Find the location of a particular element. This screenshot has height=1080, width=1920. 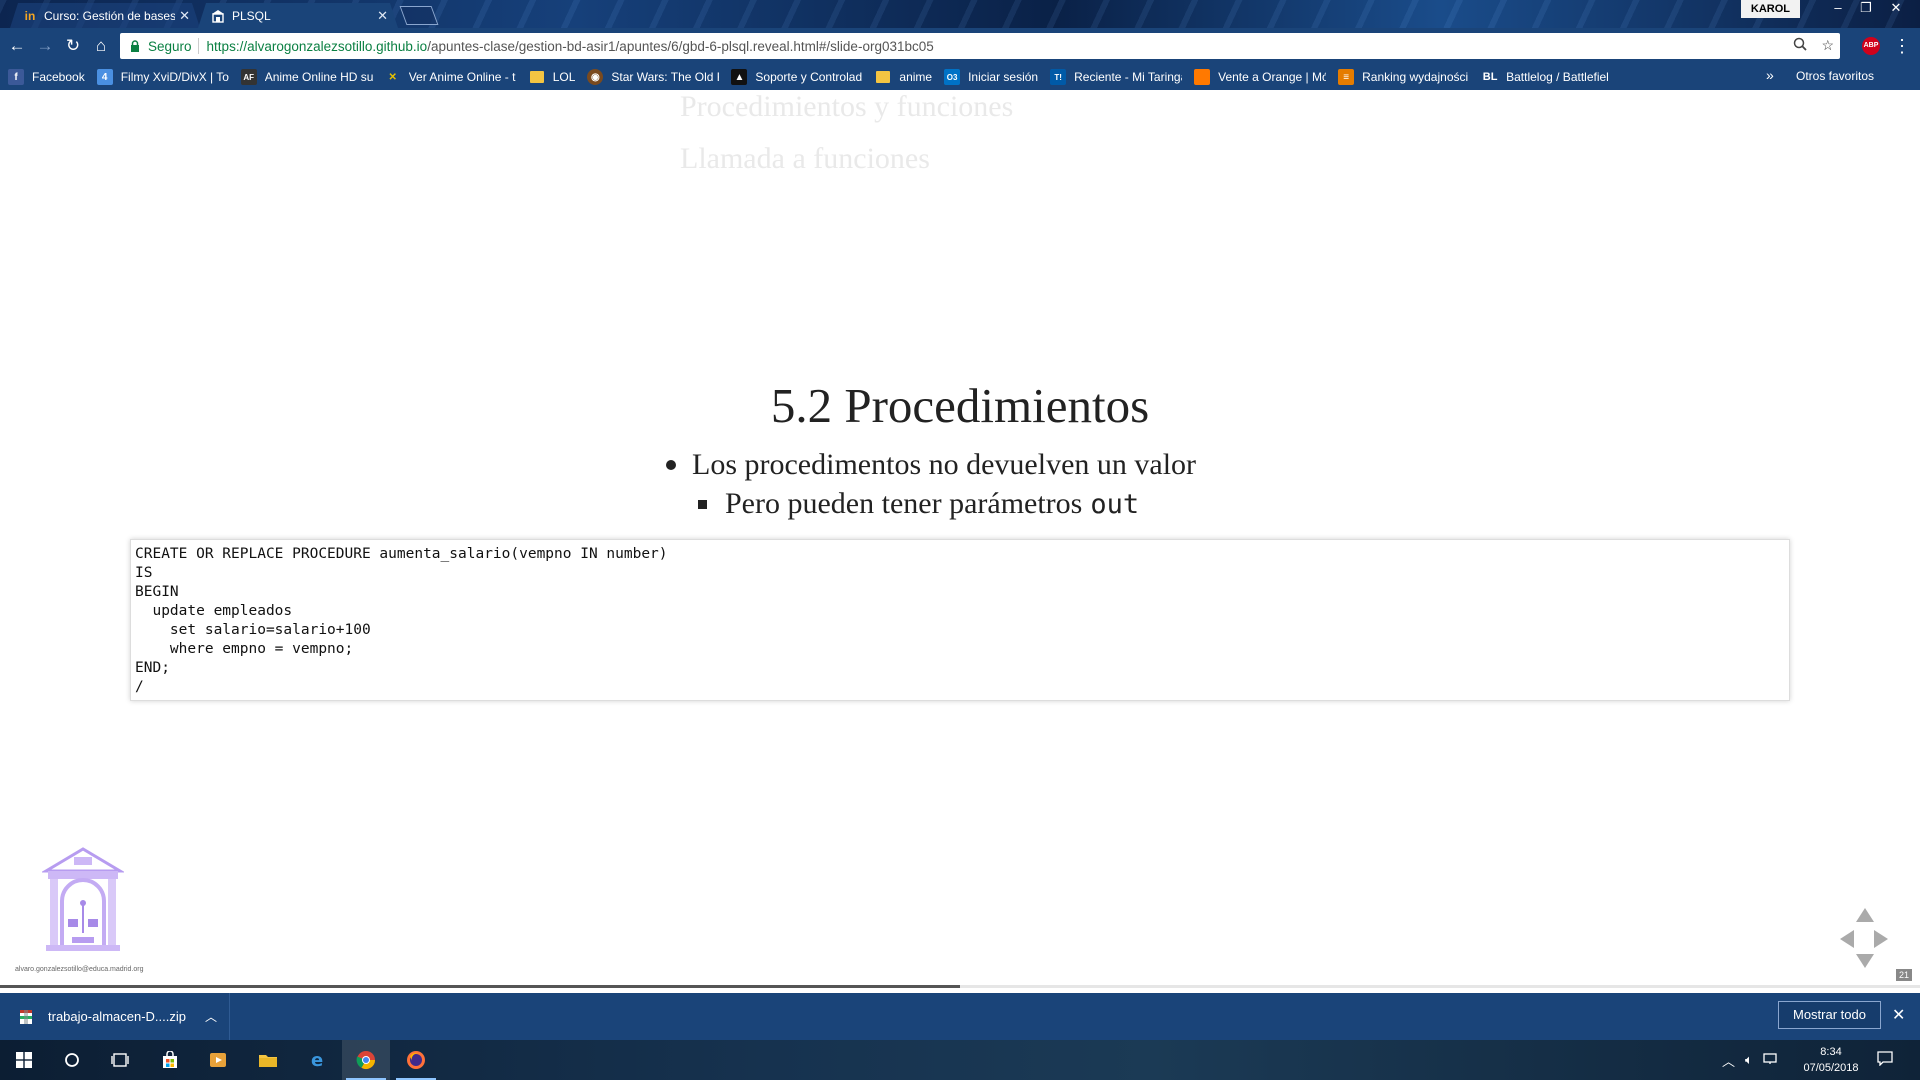

bookmark-item: ≡ Ranking wydajności is located at coordinates (1404, 77).